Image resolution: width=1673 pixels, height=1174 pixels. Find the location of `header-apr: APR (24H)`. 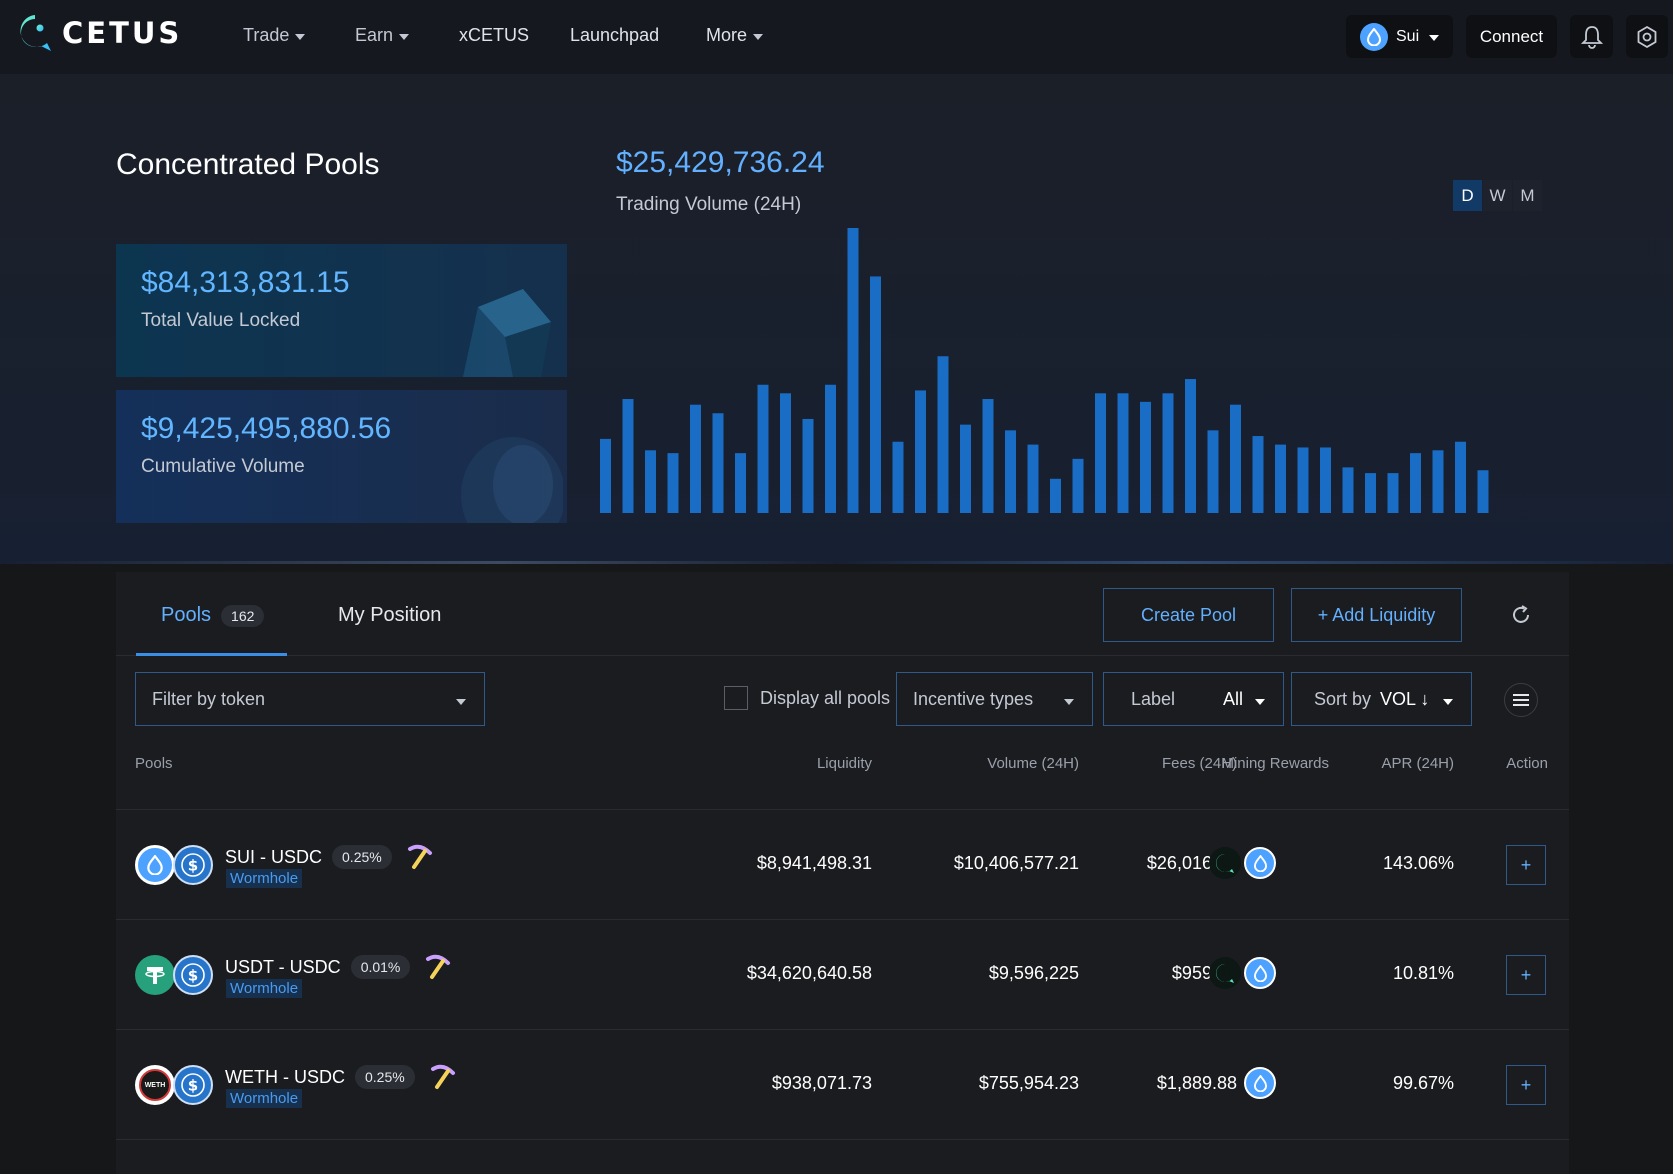

header-apr: APR (24H) is located at coordinates (1417, 763).